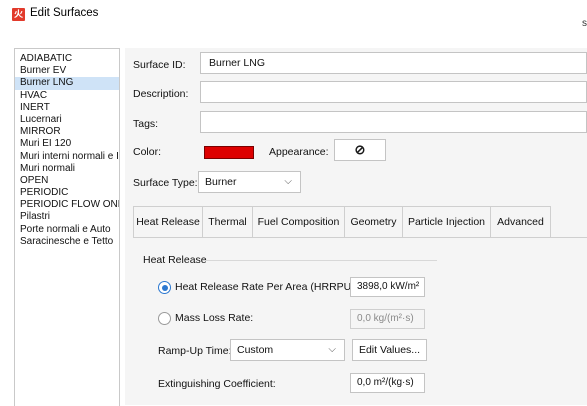 The image size is (587, 406). What do you see at coordinates (67, 71) in the screenshot?
I see `surface-list-item: Burner EV` at bounding box center [67, 71].